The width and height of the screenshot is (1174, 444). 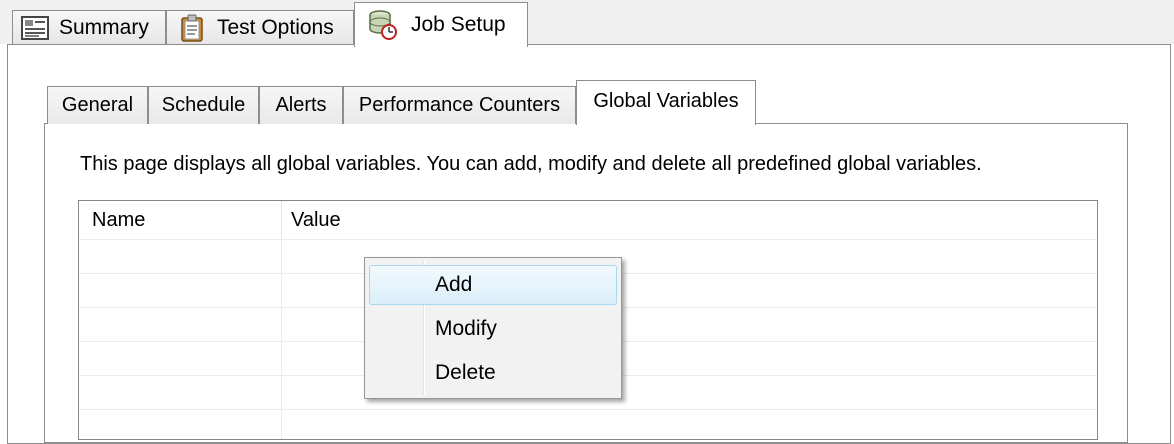 What do you see at coordinates (493, 285) in the screenshot?
I see `menu-item-add: Add` at bounding box center [493, 285].